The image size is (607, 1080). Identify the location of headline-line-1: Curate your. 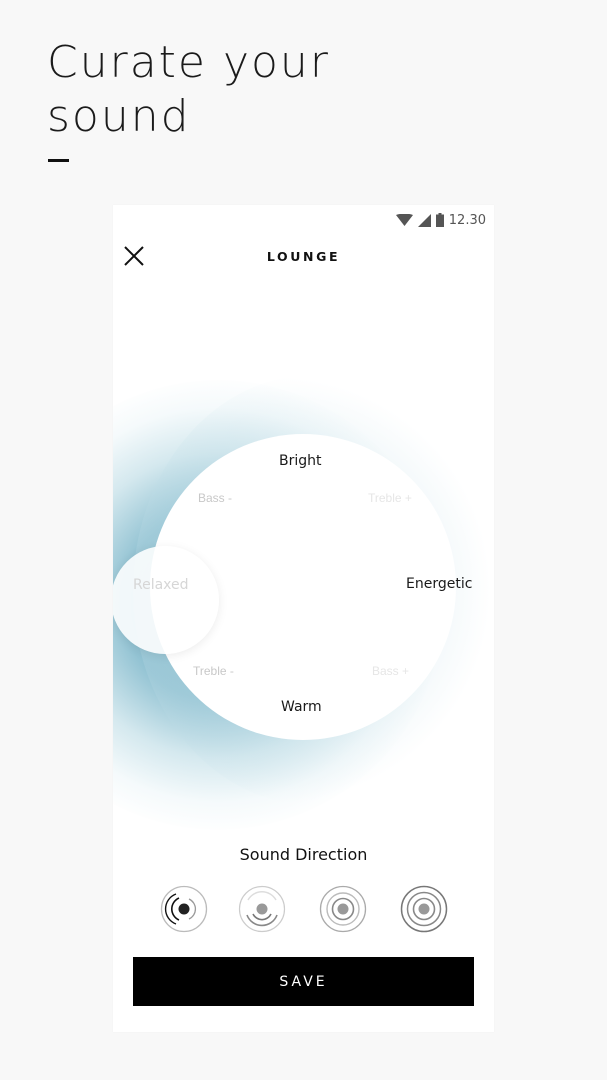
(188, 62).